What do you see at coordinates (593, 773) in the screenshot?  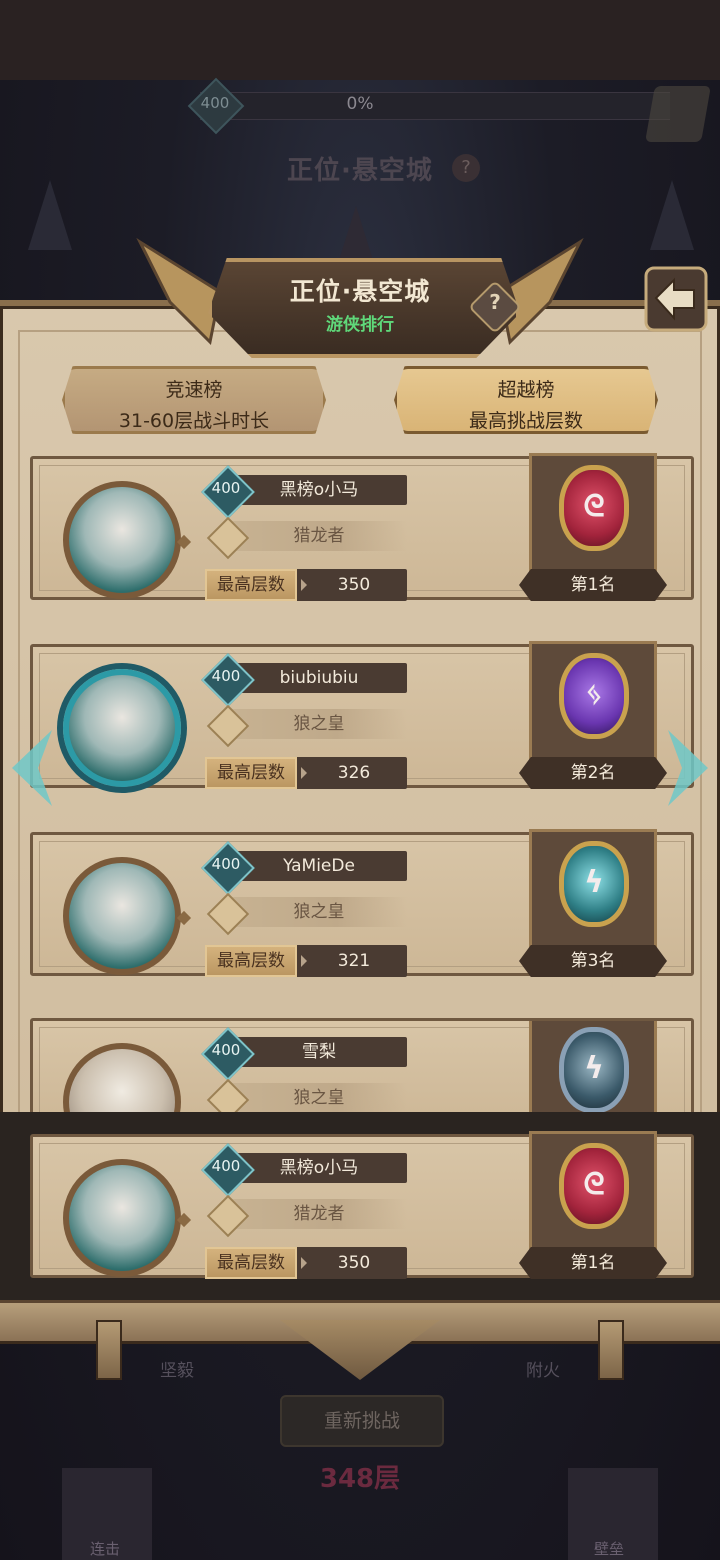 I see `rank-label: 第2名` at bounding box center [593, 773].